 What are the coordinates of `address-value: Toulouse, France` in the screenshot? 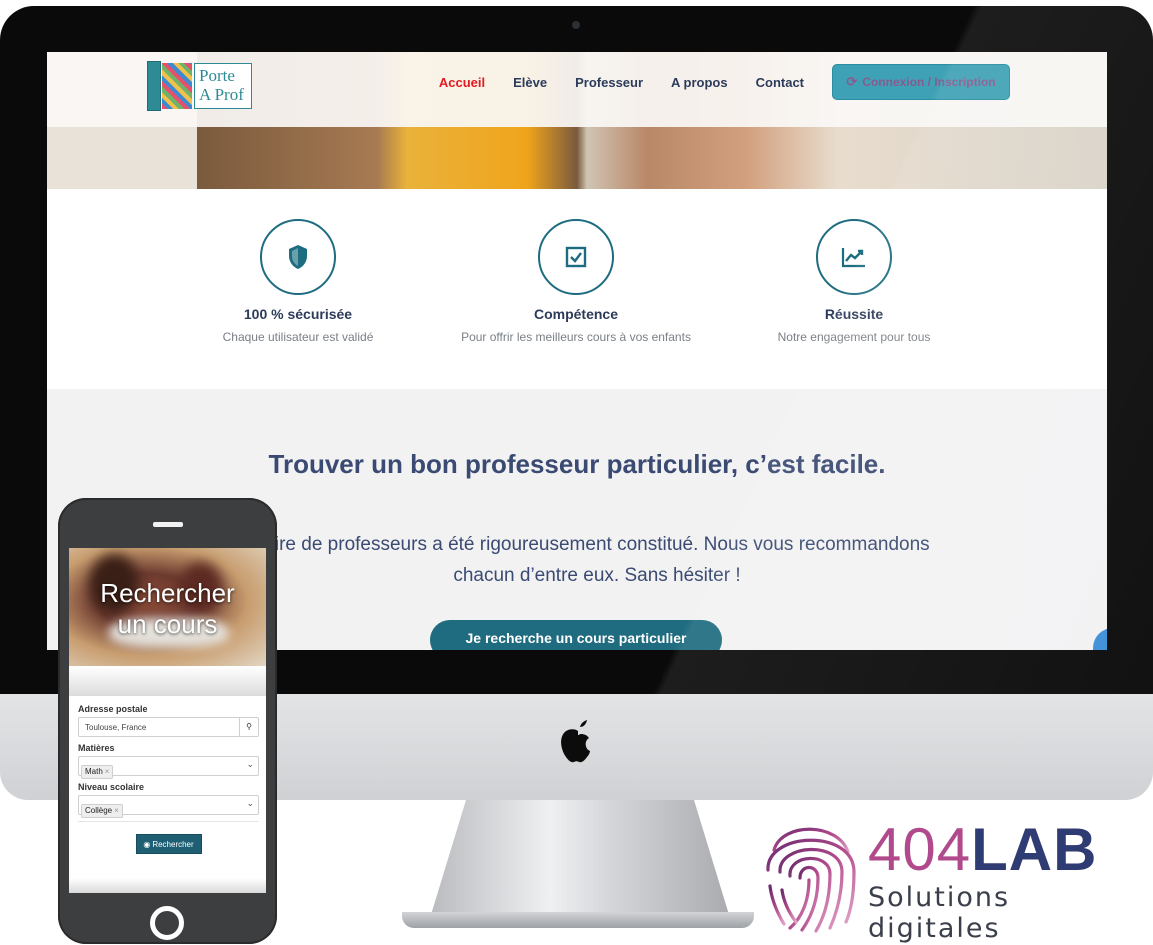 It's located at (116, 727).